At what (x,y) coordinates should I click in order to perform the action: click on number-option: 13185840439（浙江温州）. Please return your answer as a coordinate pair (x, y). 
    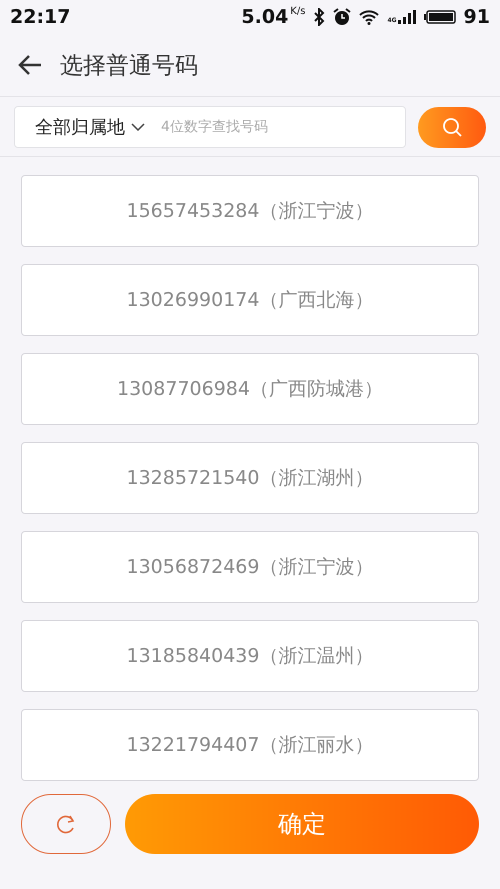
    Looking at the image, I should click on (250, 656).